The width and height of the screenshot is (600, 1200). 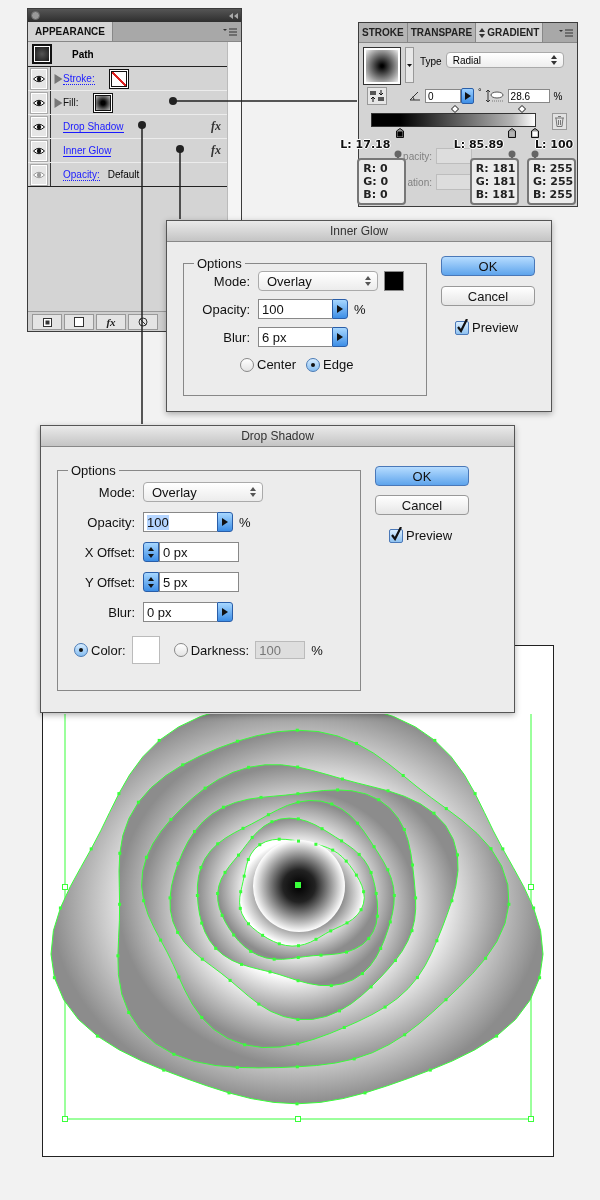 I want to click on reverse-gradient-icon, so click(x=377, y=96).